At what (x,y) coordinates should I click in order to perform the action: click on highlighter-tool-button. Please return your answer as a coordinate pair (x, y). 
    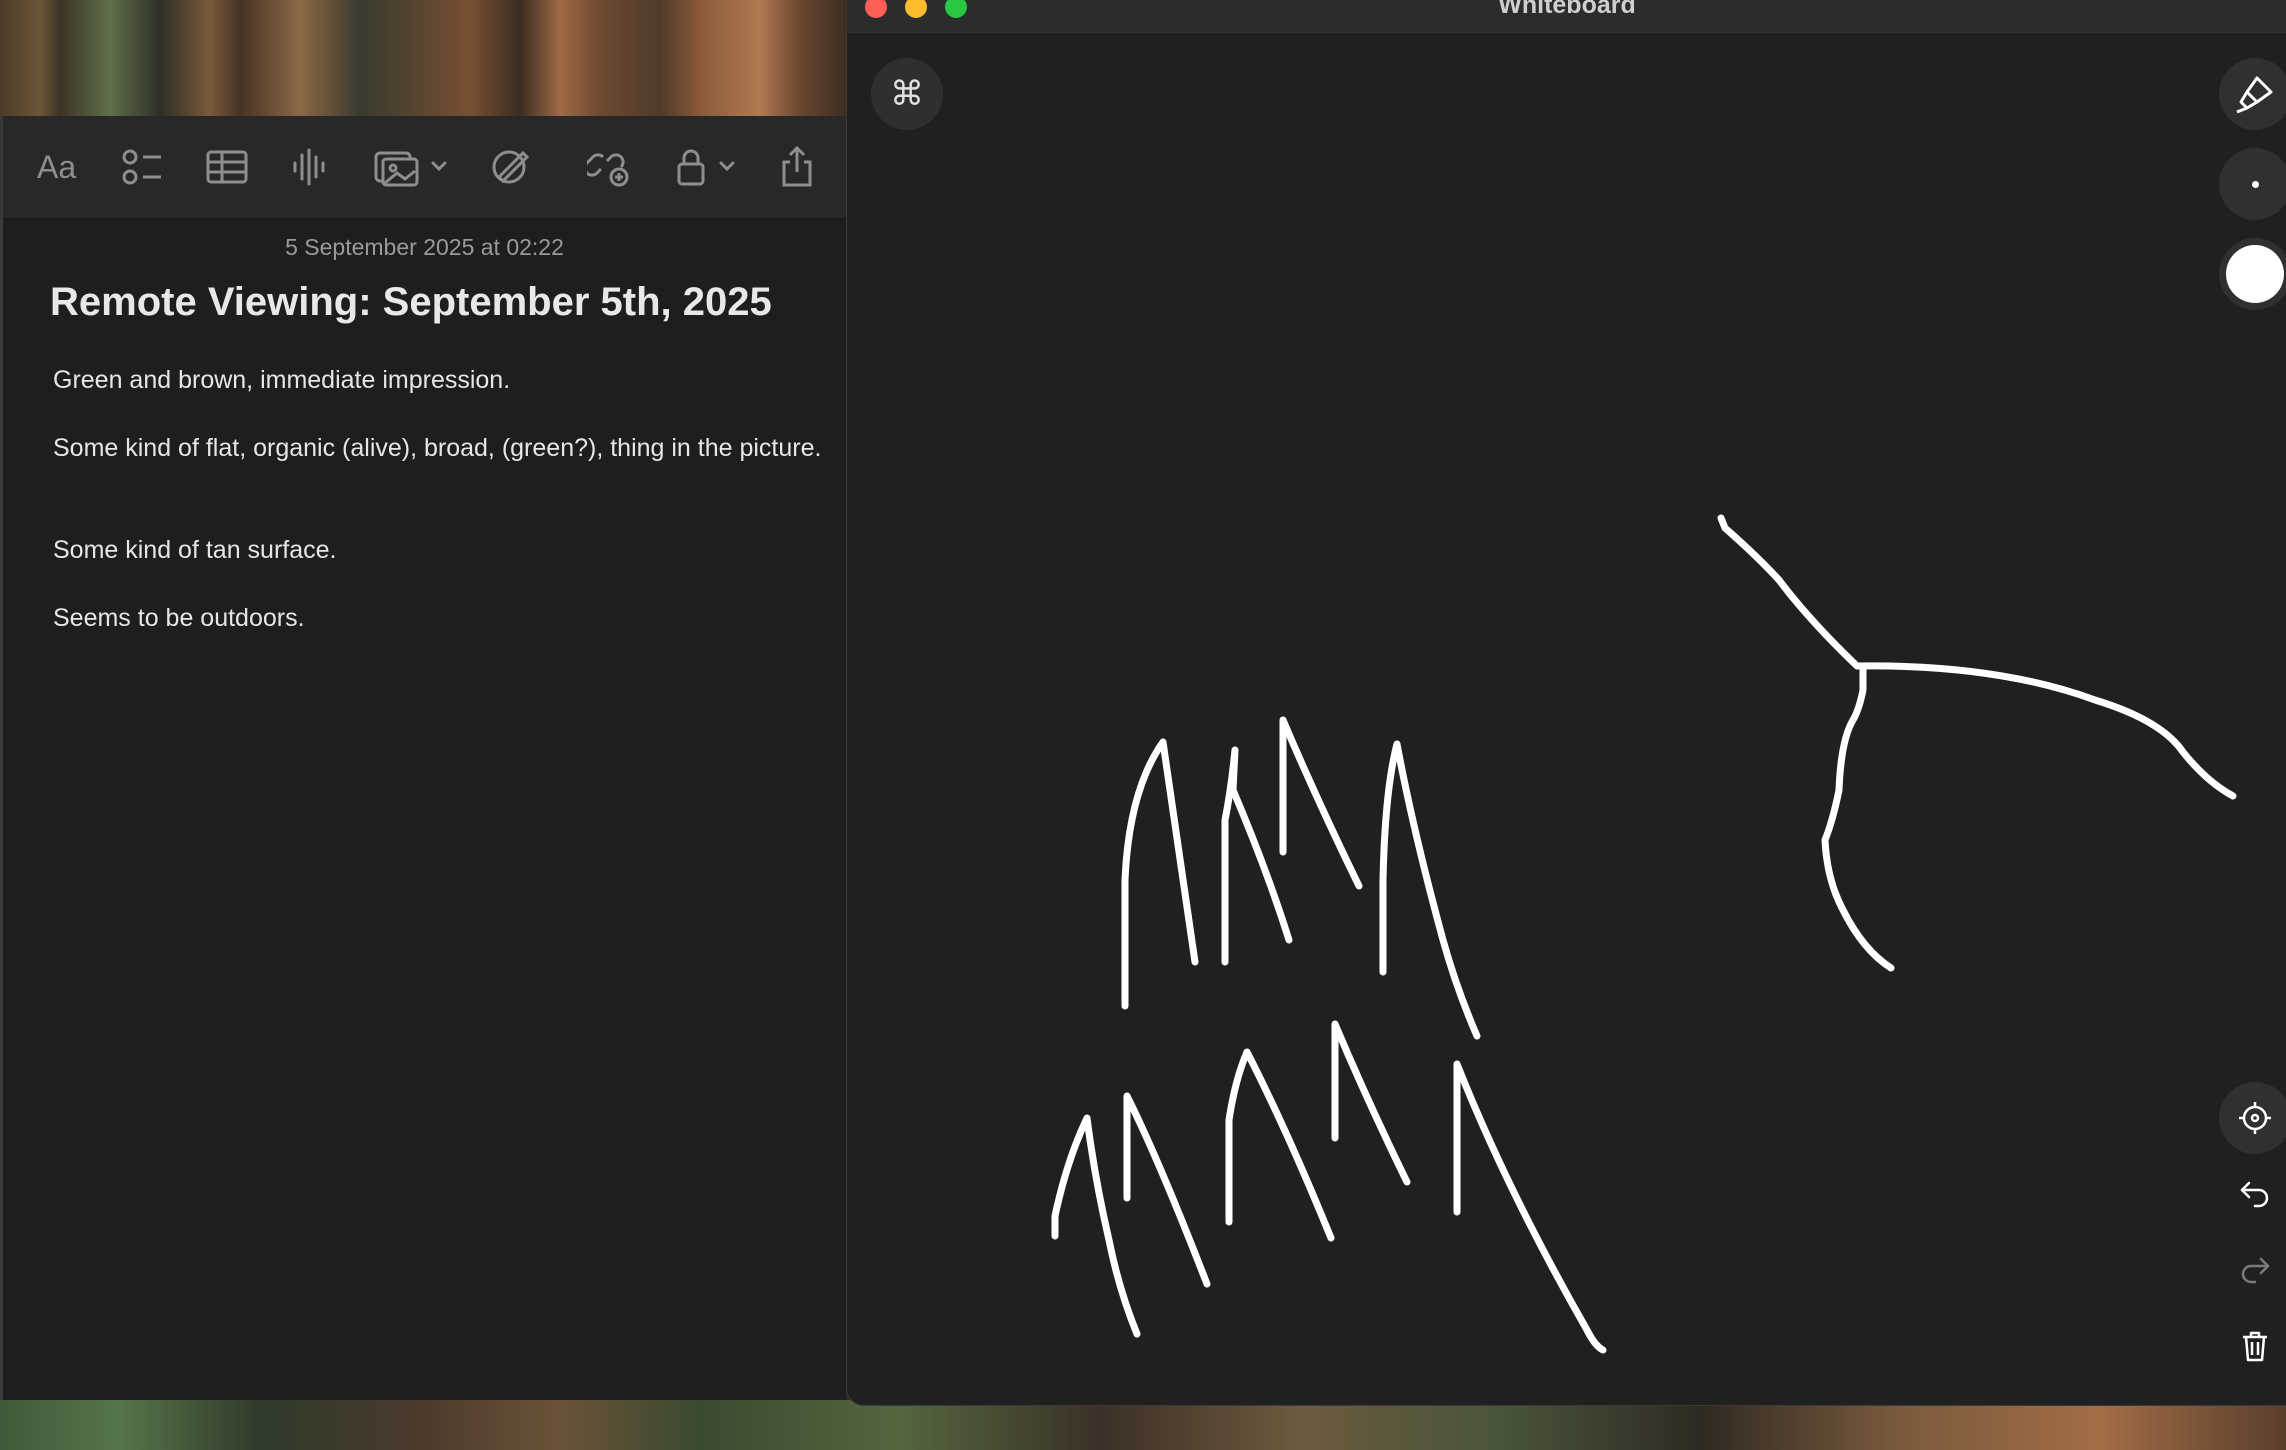
    Looking at the image, I should click on (2252, 94).